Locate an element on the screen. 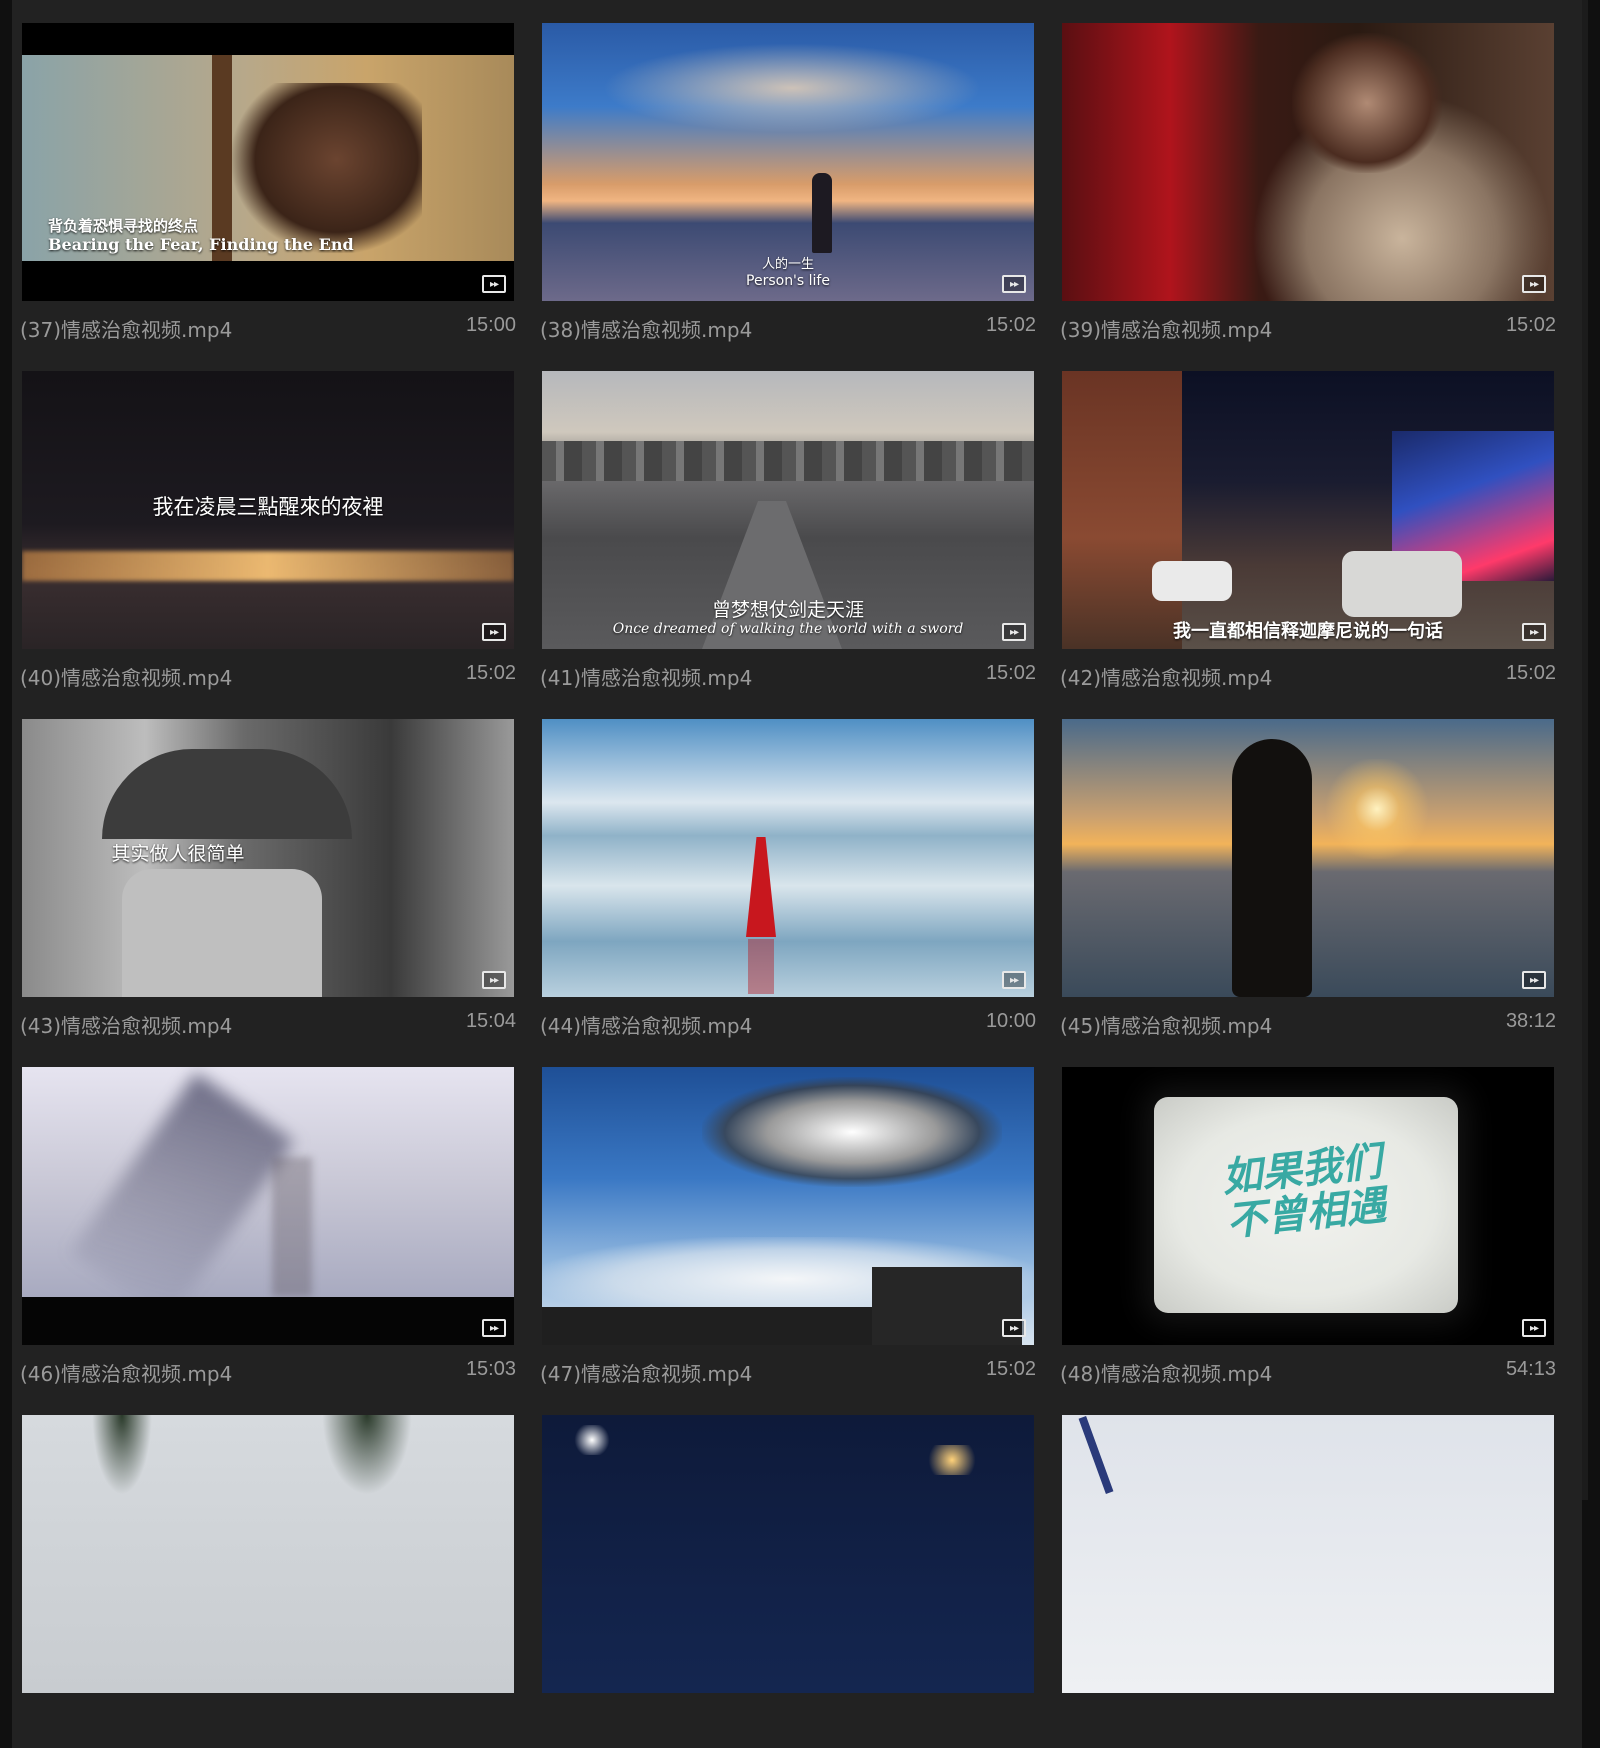  video-item: ▸▸ (44)情感治愈视频.mp4 10:00 is located at coordinates (797, 874).